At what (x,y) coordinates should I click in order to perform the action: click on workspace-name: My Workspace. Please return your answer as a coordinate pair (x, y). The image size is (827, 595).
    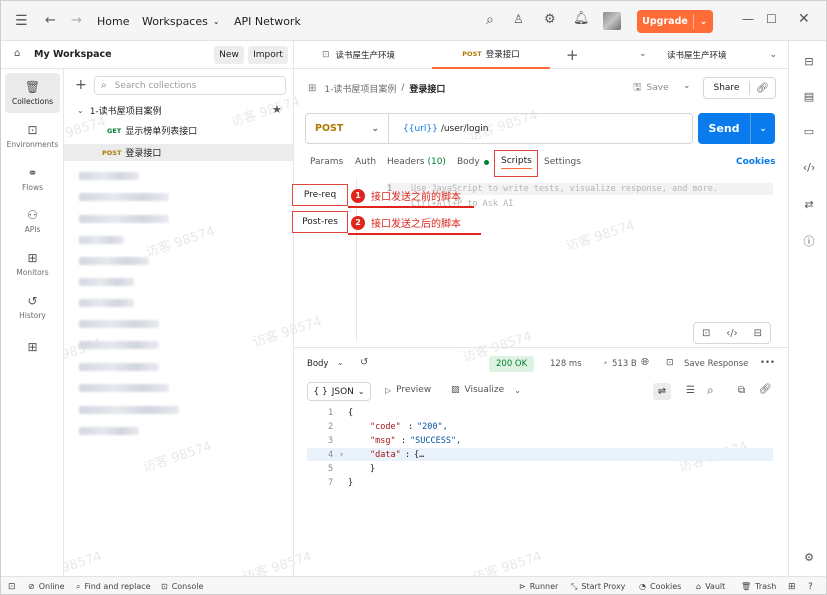
    Looking at the image, I should click on (73, 54).